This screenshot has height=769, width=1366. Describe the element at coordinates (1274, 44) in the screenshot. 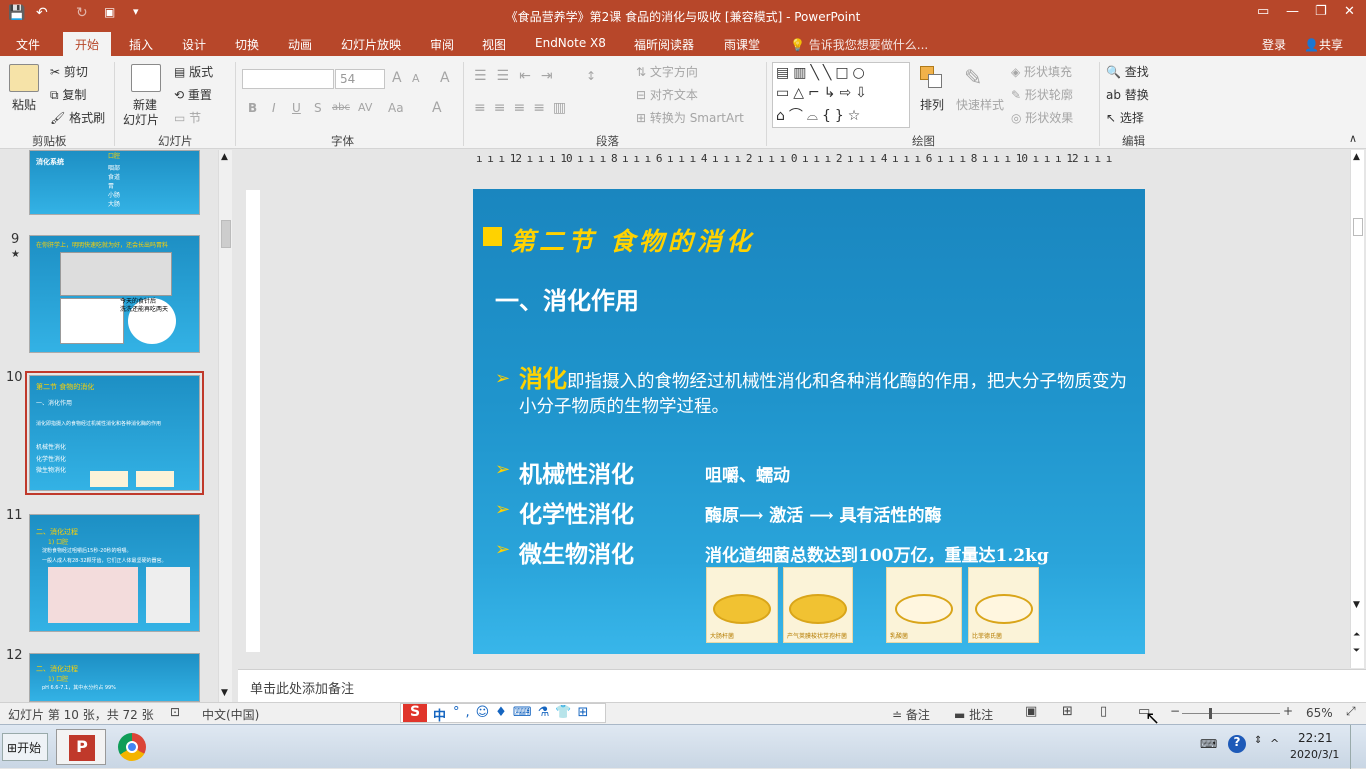

I see `login-link: 登录` at that location.